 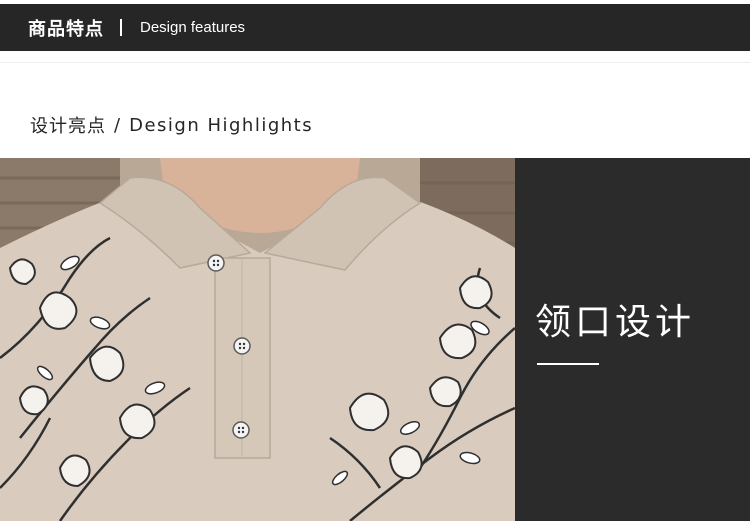 I want to click on feature-title: 领口设计, so click(x=615, y=322).